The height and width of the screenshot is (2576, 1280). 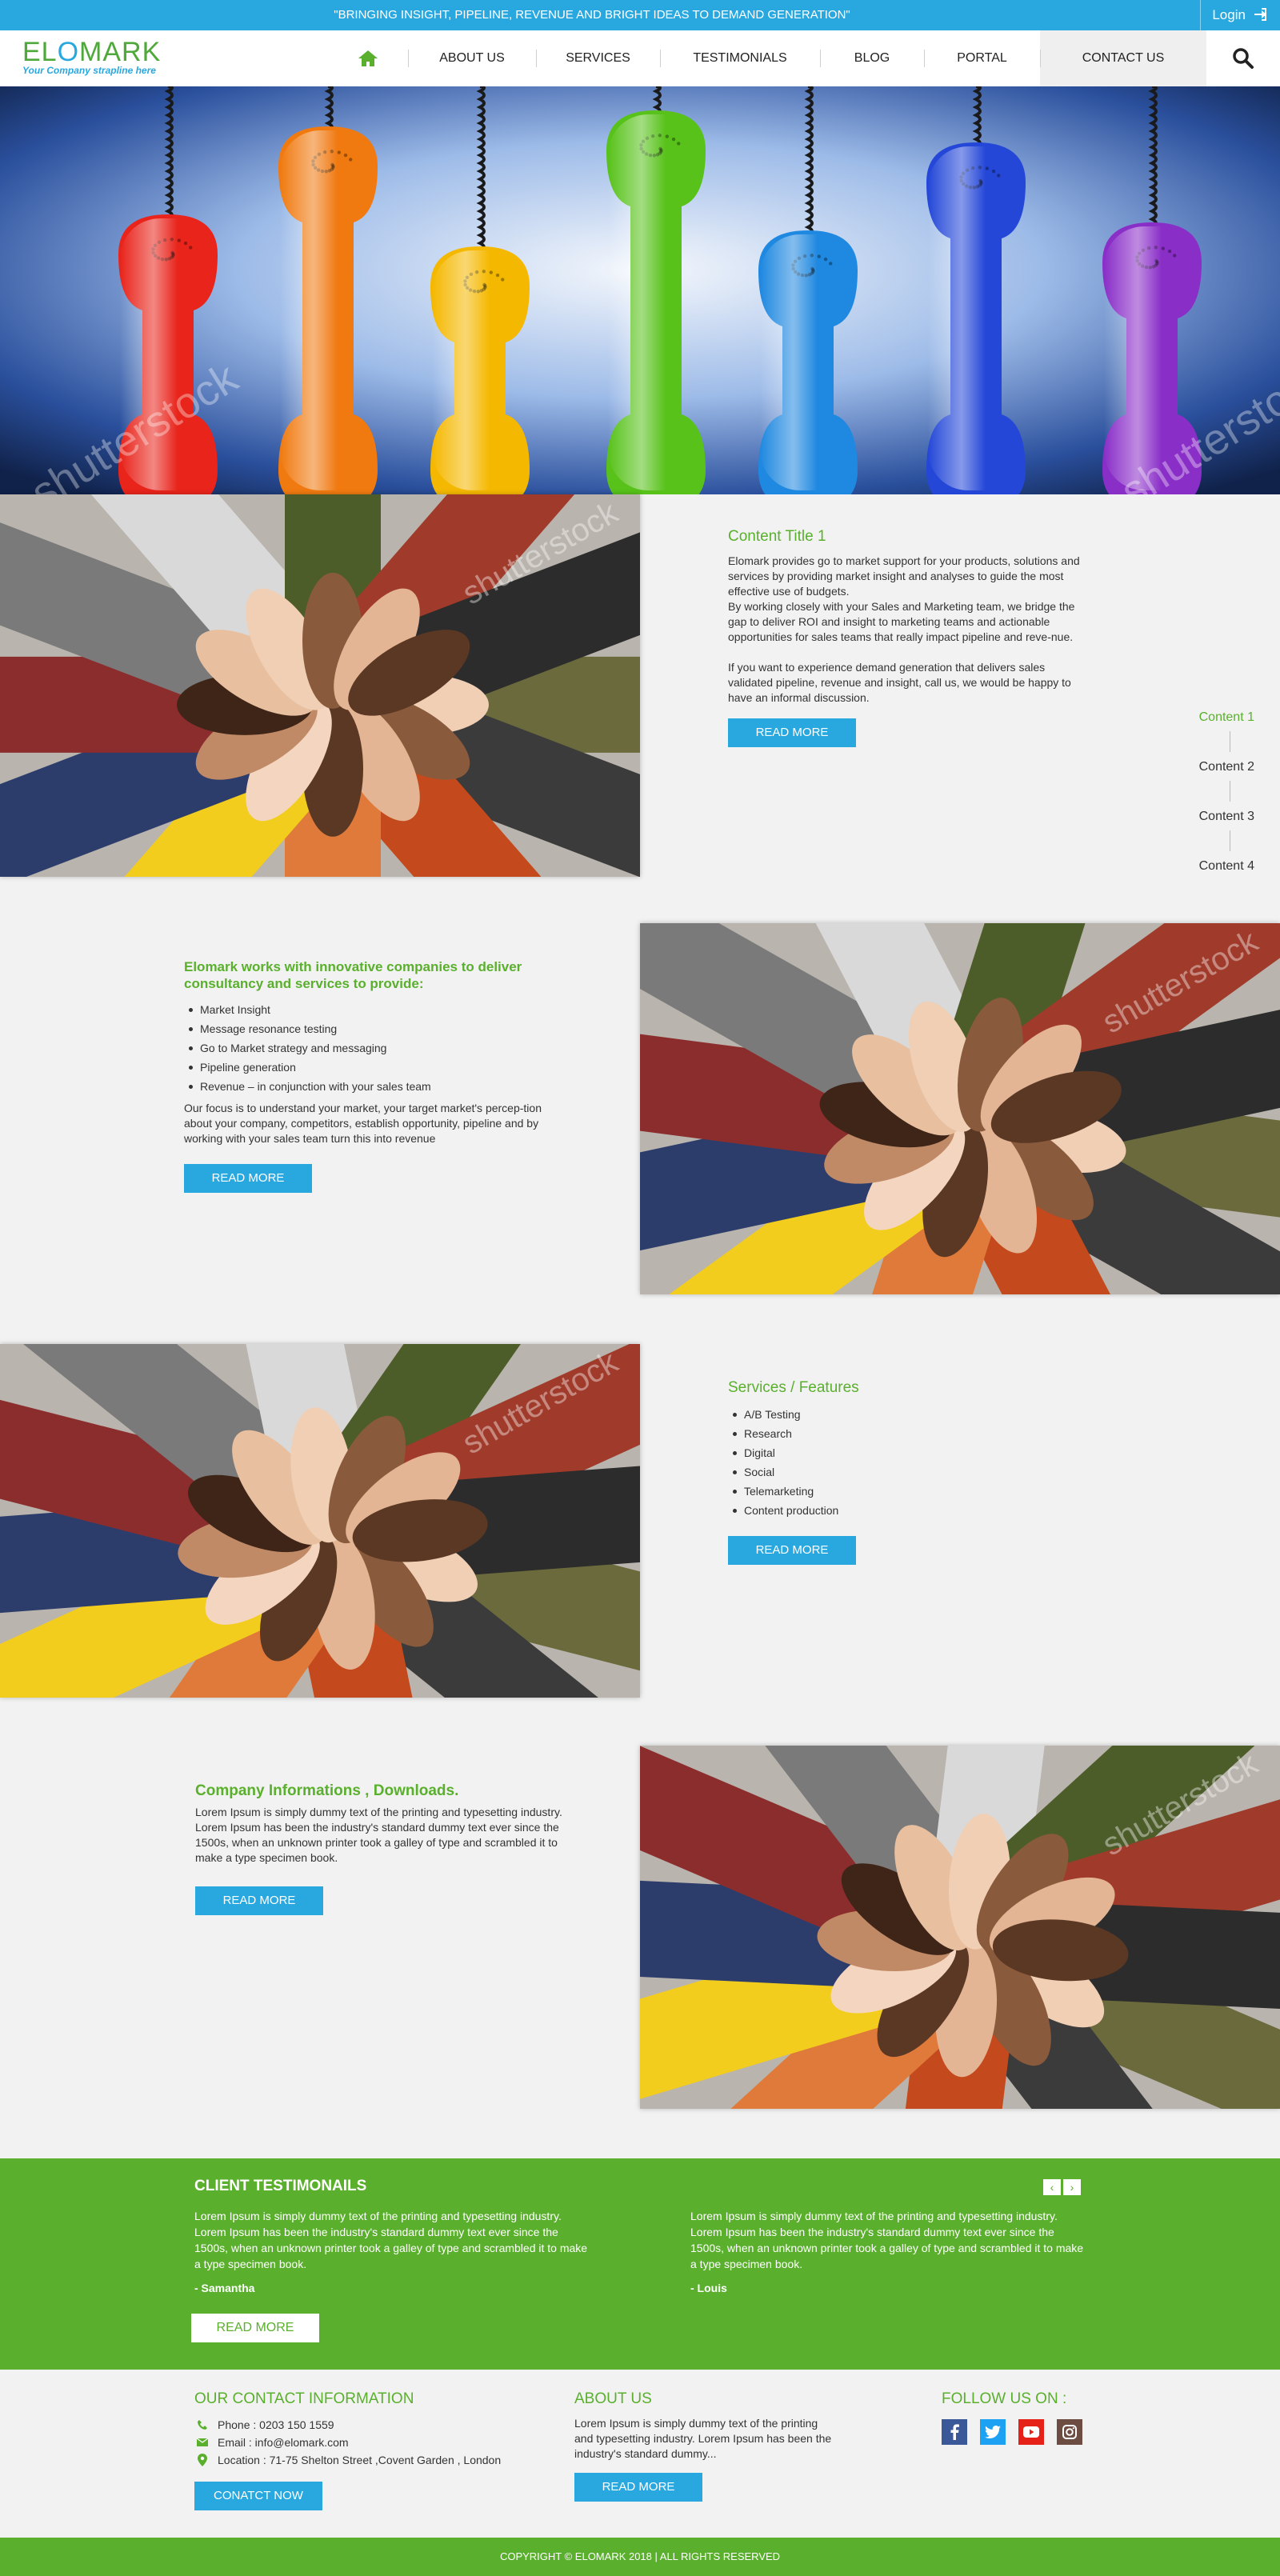 I want to click on about-title: ABOUT US, so click(x=613, y=2398).